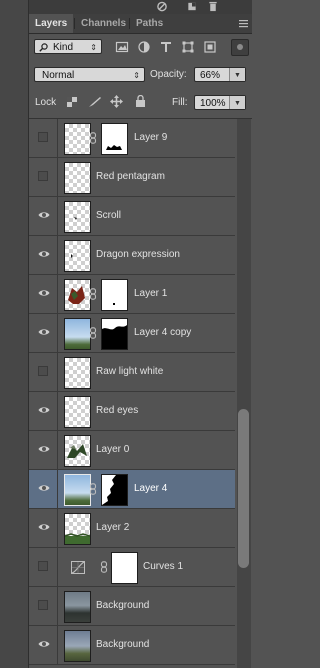  Describe the element at coordinates (132, 528) in the screenshot. I see `layer-row: Layer 2` at that location.